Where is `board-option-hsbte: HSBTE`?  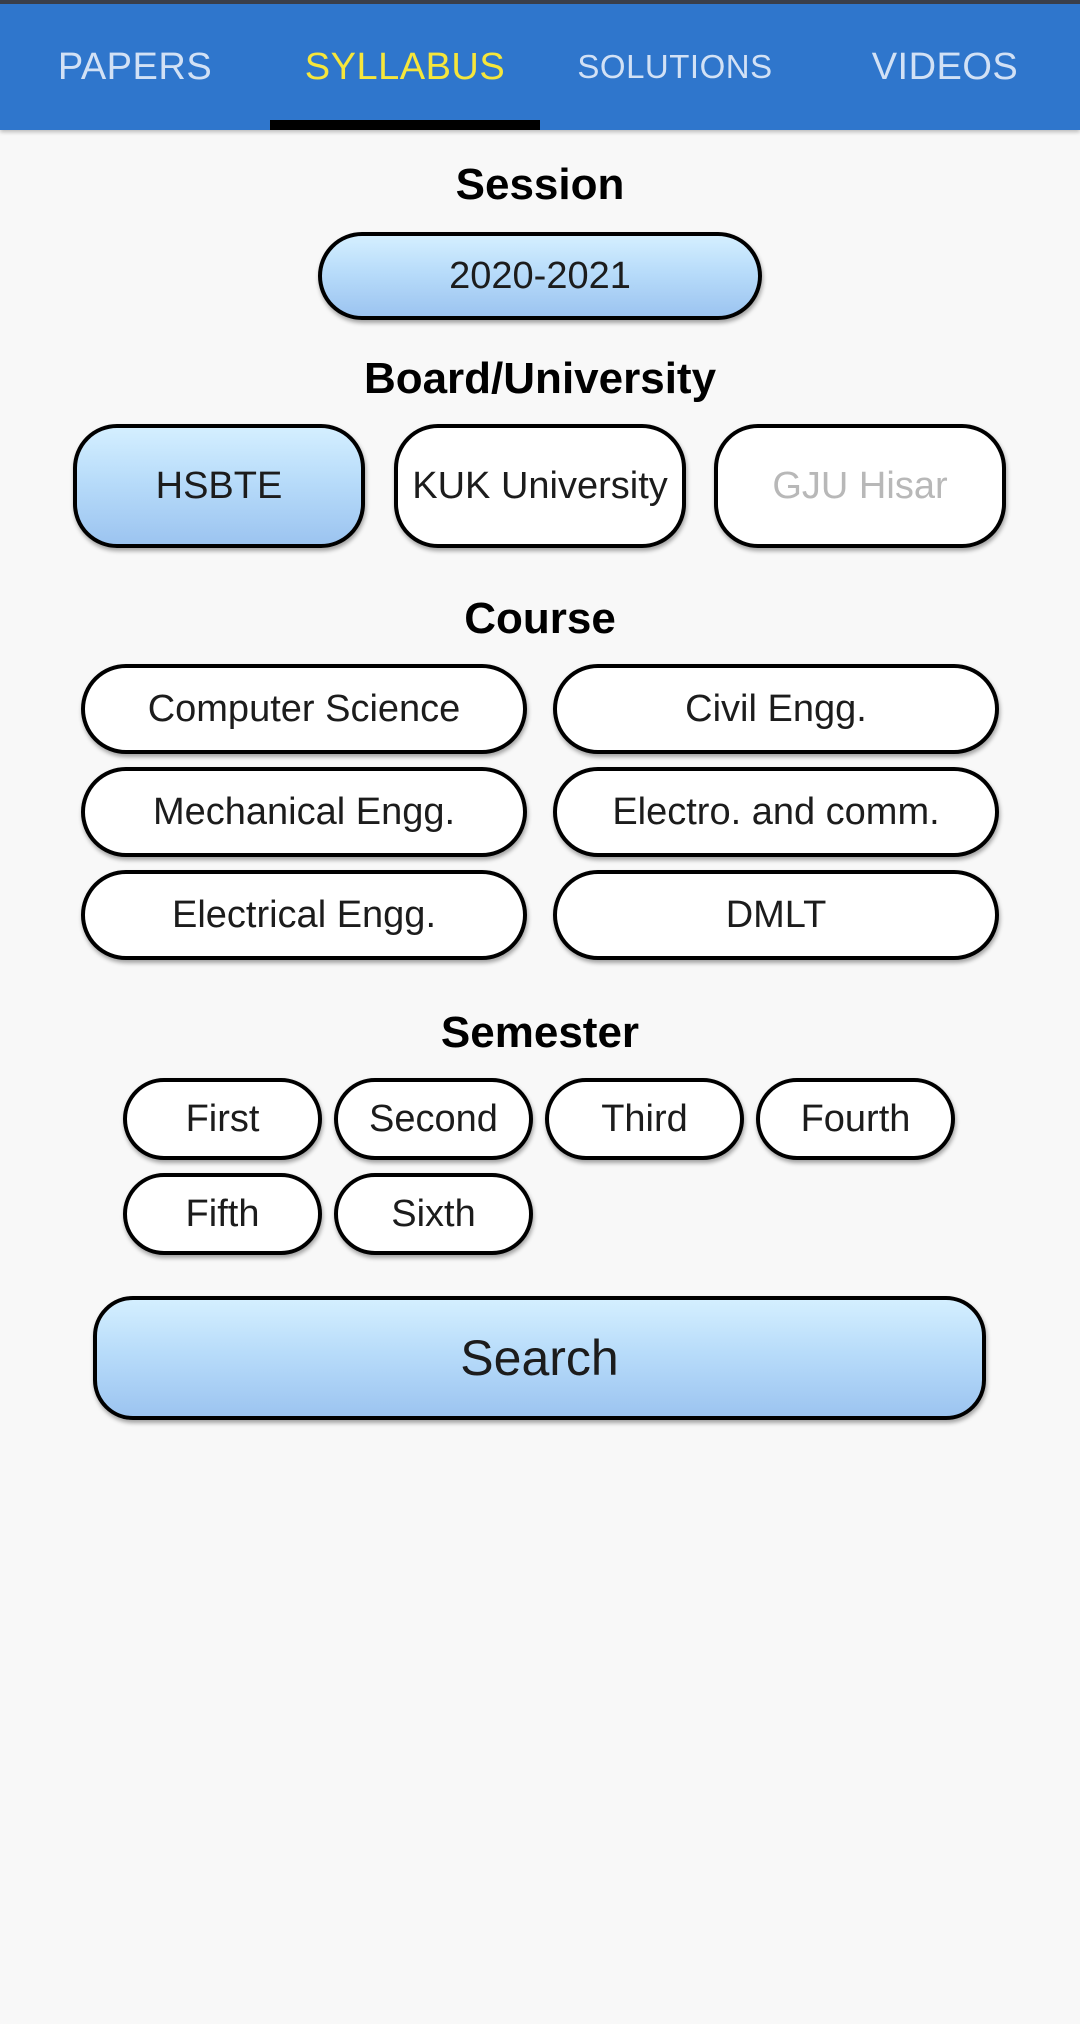 board-option-hsbte: HSBTE is located at coordinates (219, 486).